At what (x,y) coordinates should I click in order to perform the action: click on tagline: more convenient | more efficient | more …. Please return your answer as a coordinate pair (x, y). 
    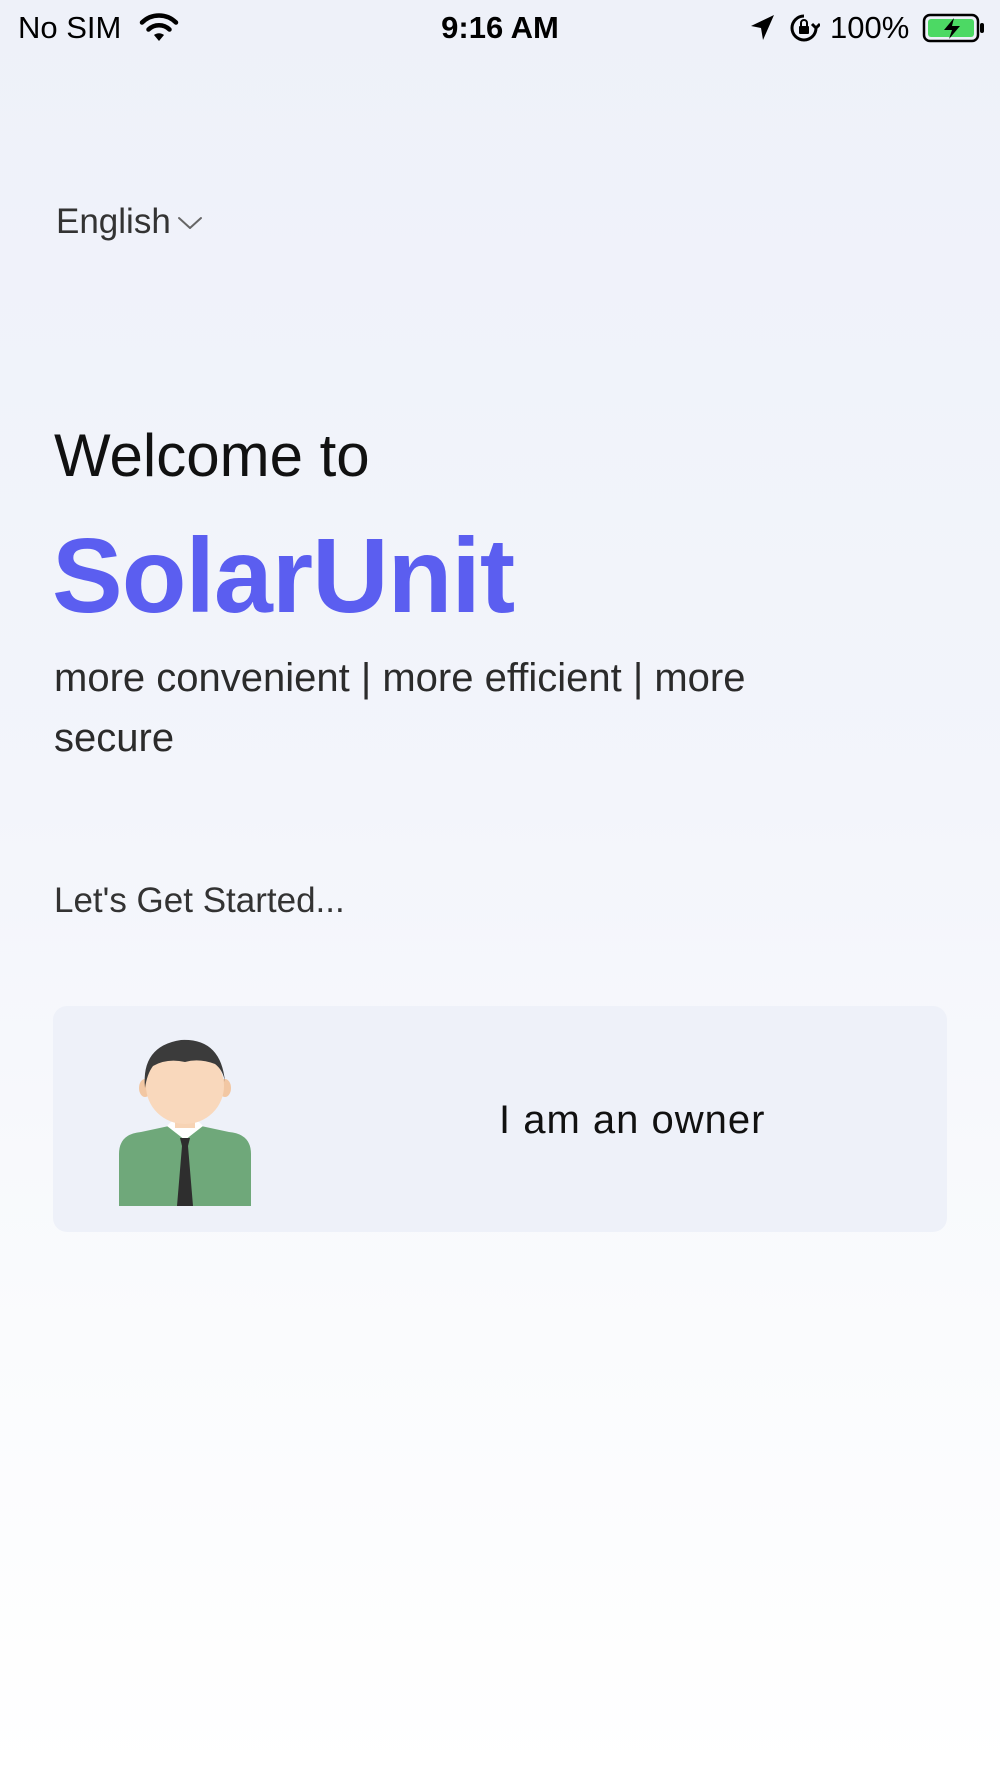
    Looking at the image, I should click on (400, 708).